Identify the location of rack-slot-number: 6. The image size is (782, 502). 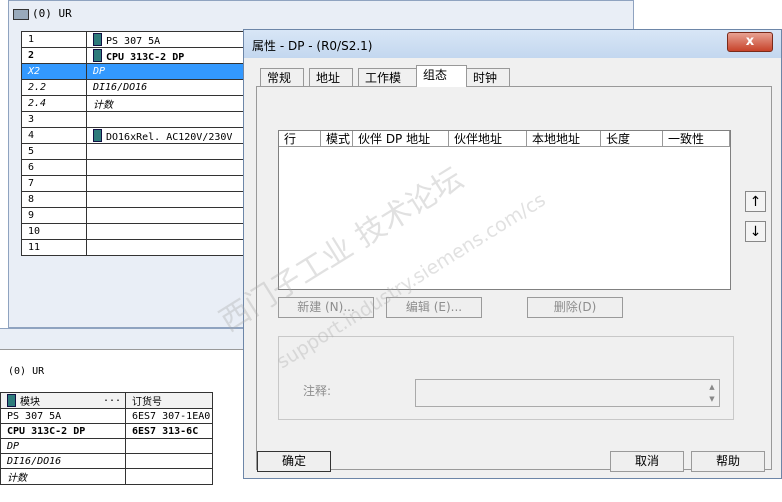
(54, 167).